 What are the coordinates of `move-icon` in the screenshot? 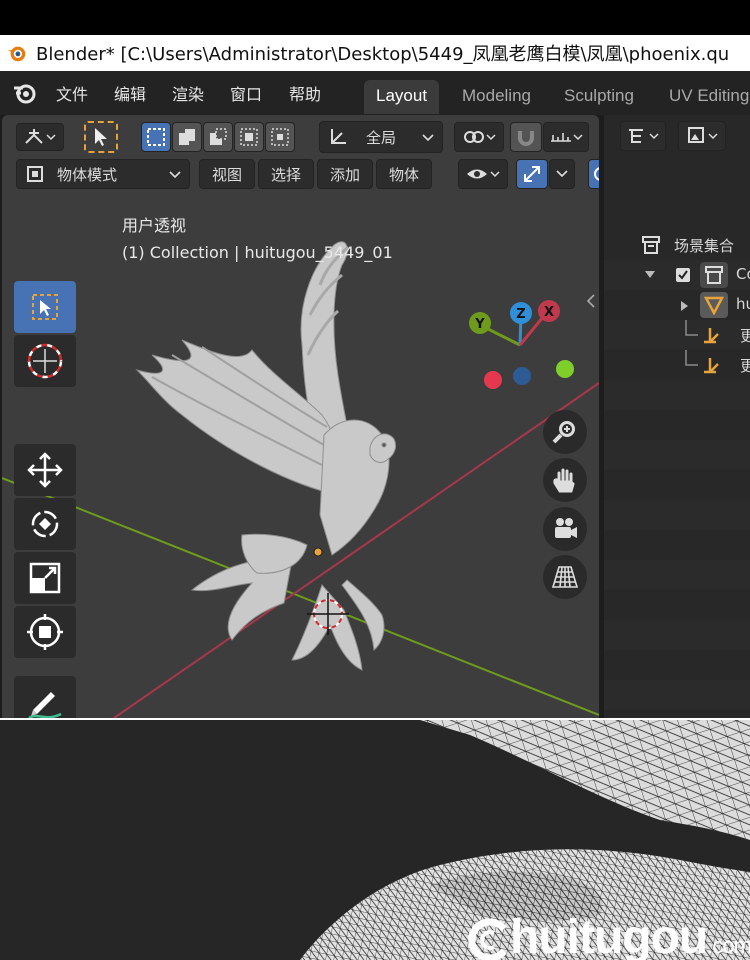 It's located at (45, 470).